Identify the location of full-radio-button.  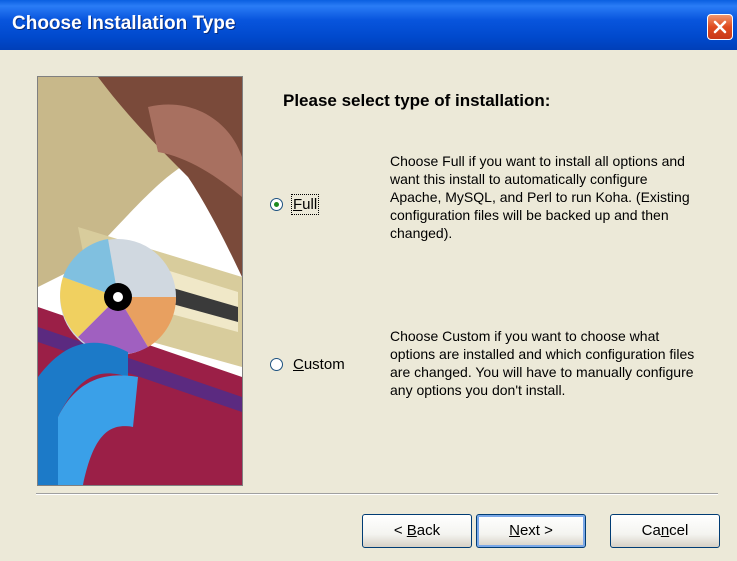
(276, 204).